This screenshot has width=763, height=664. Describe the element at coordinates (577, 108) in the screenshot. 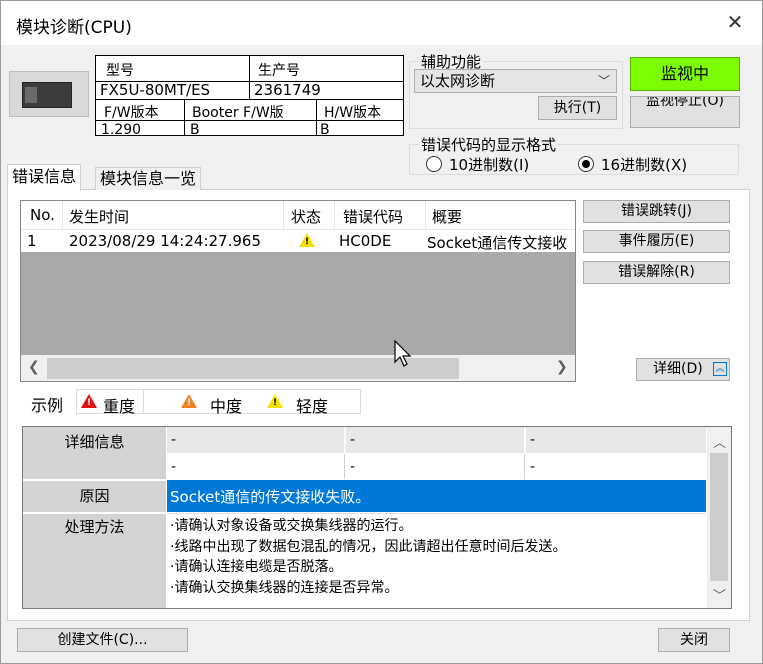

I see `execute-button: 执行(T)` at that location.